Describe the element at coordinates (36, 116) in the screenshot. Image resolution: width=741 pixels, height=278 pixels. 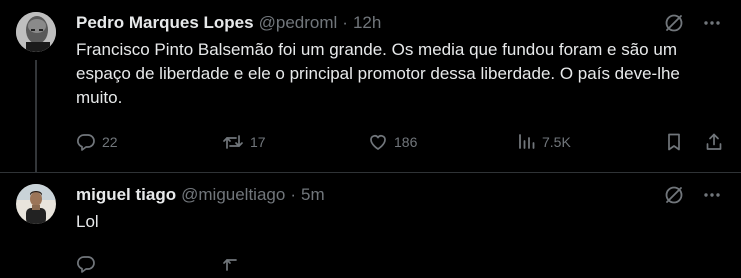
I see `thread-line` at that location.